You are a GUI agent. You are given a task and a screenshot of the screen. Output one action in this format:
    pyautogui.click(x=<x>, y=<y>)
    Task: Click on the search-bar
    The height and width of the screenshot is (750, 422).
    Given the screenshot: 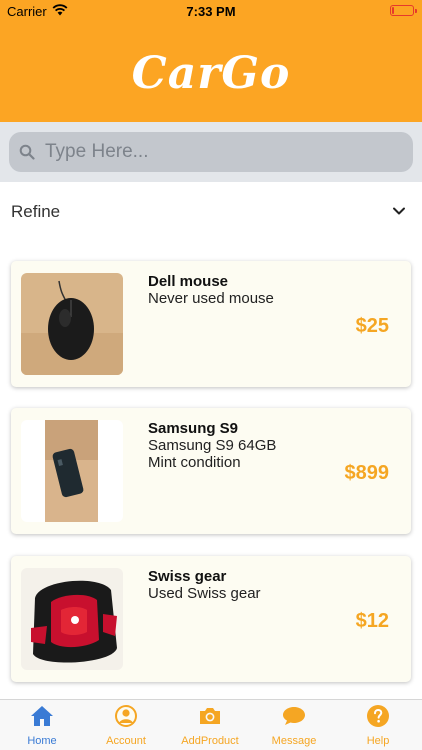 What is the action you would take?
    pyautogui.click(x=211, y=152)
    